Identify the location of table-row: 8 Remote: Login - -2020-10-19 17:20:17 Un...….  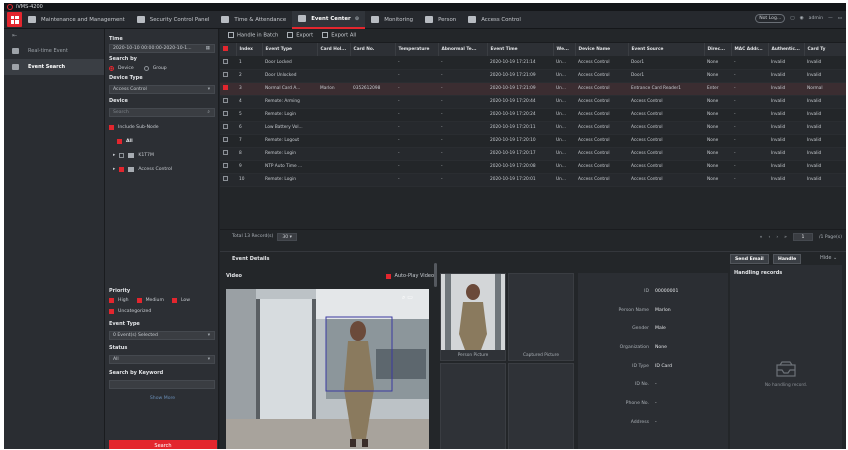
(533, 154).